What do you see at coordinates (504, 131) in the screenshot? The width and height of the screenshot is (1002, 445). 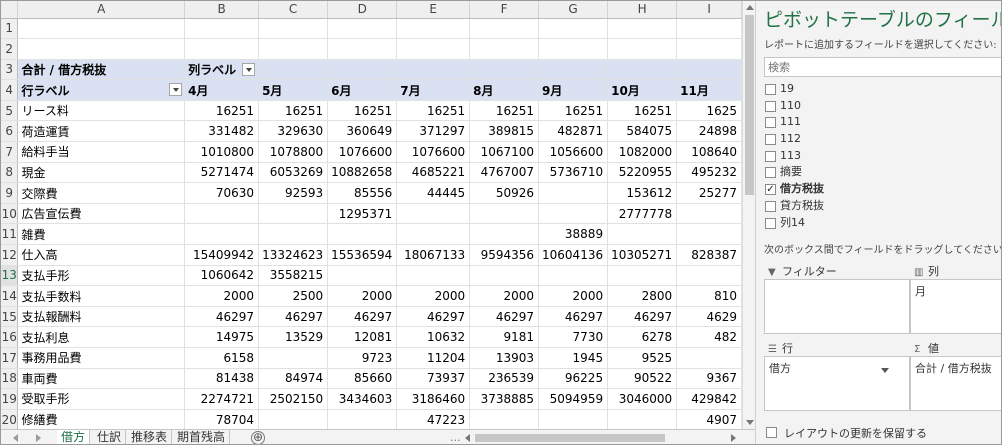 I see `value-cell: 389815` at bounding box center [504, 131].